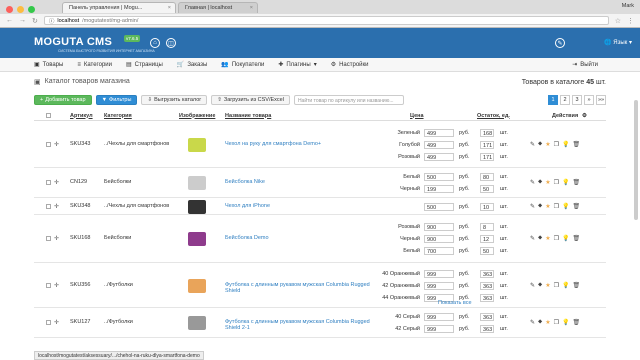  I want to click on url-field: ⓘ localhost/mogutatest/mg-admin/, so click(326, 20).